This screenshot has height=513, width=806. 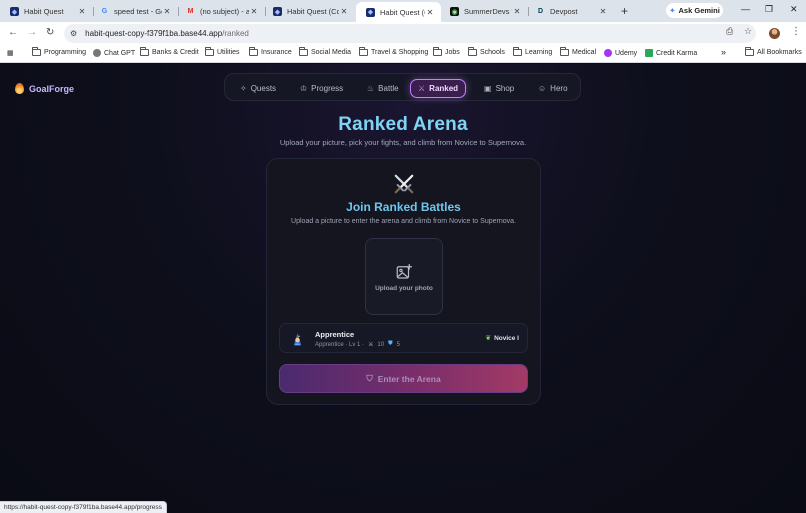 I want to click on bookmark-folder-travel: Travel & Shopping, so click(x=394, y=51).